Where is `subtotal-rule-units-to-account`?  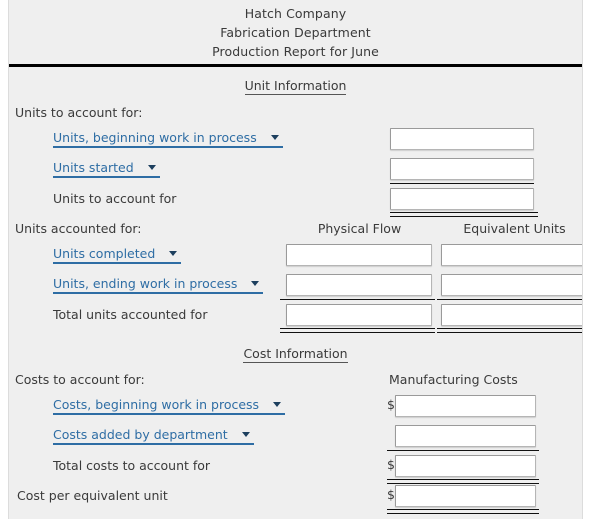 subtotal-rule-units-to-account is located at coordinates (462, 183).